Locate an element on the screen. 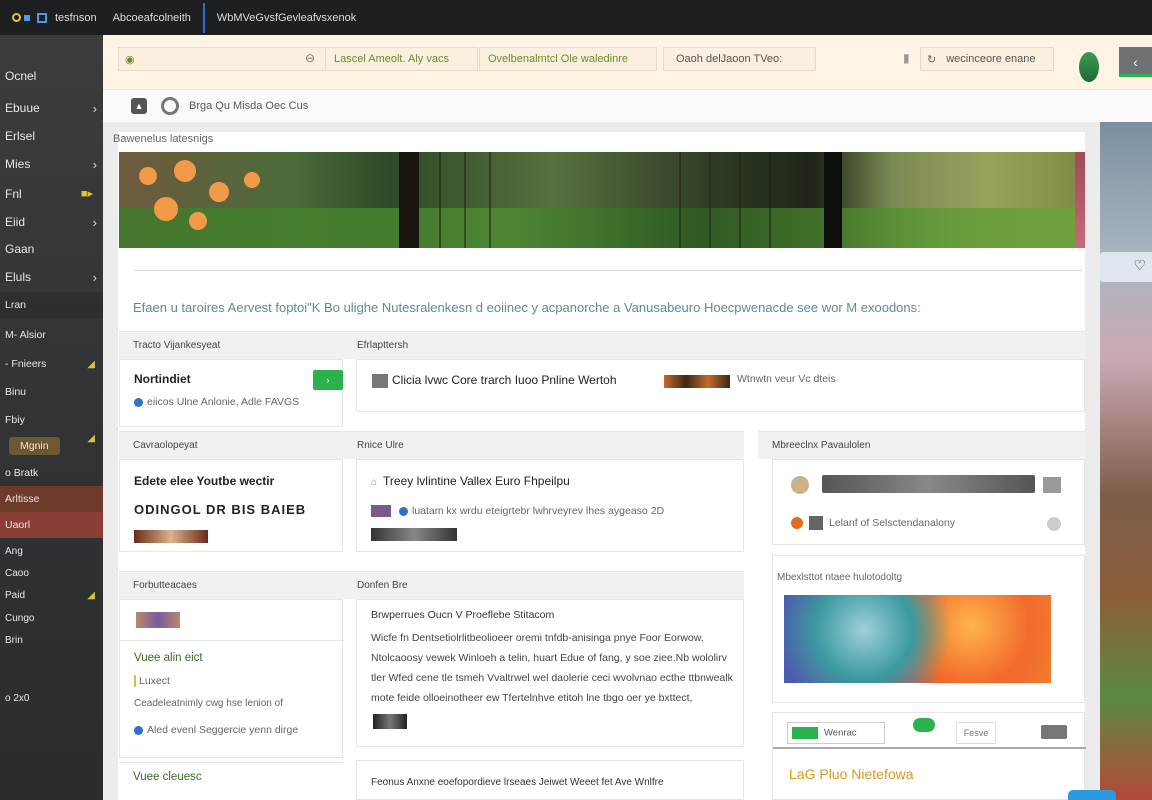  sidebar-item-8: Eluls › is located at coordinates (51, 277).